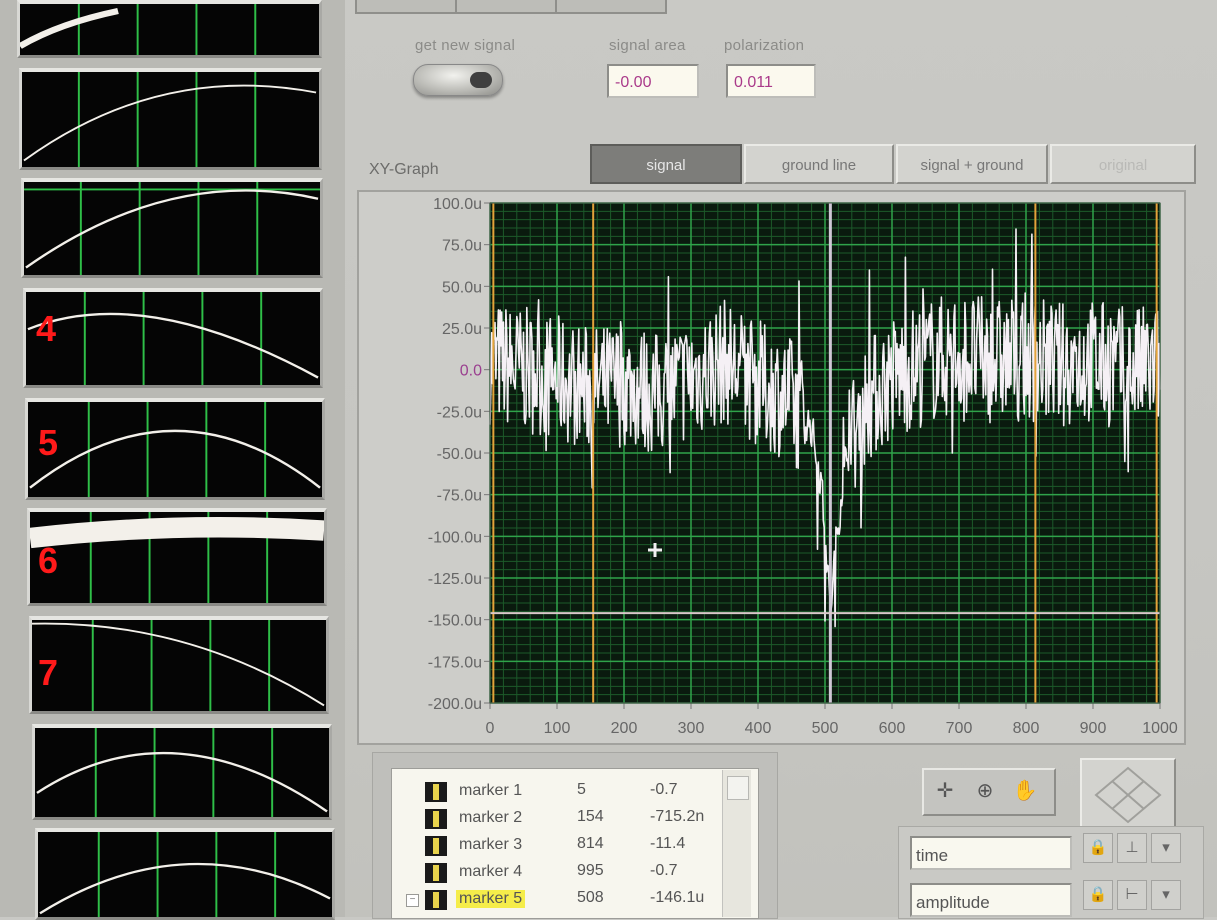 This screenshot has height=920, width=1217. Describe the element at coordinates (945, 791) in the screenshot. I see `crosshair-tool-icon: ✛` at that location.